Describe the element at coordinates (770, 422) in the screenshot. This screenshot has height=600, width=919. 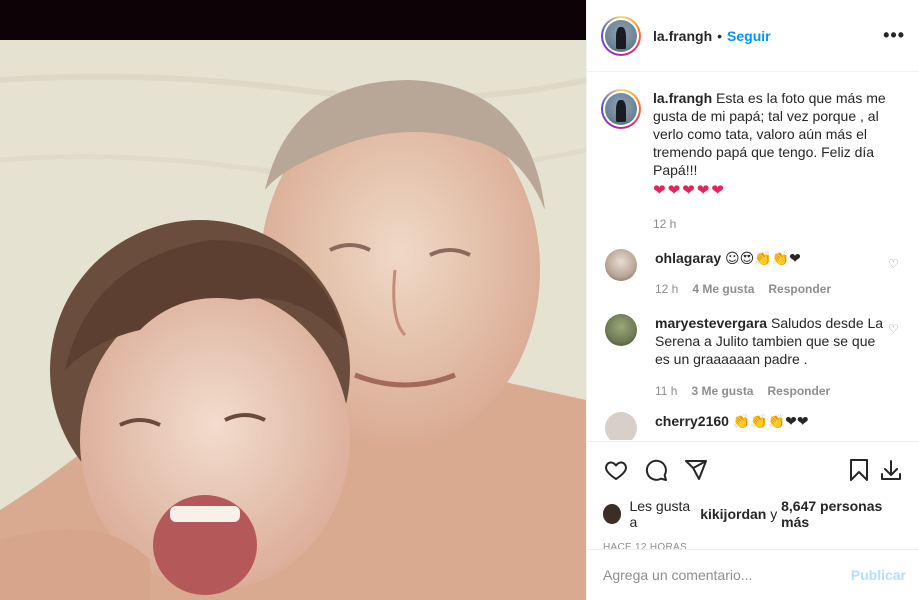
I see `comment-text: 👏👏👏❤❤` at that location.